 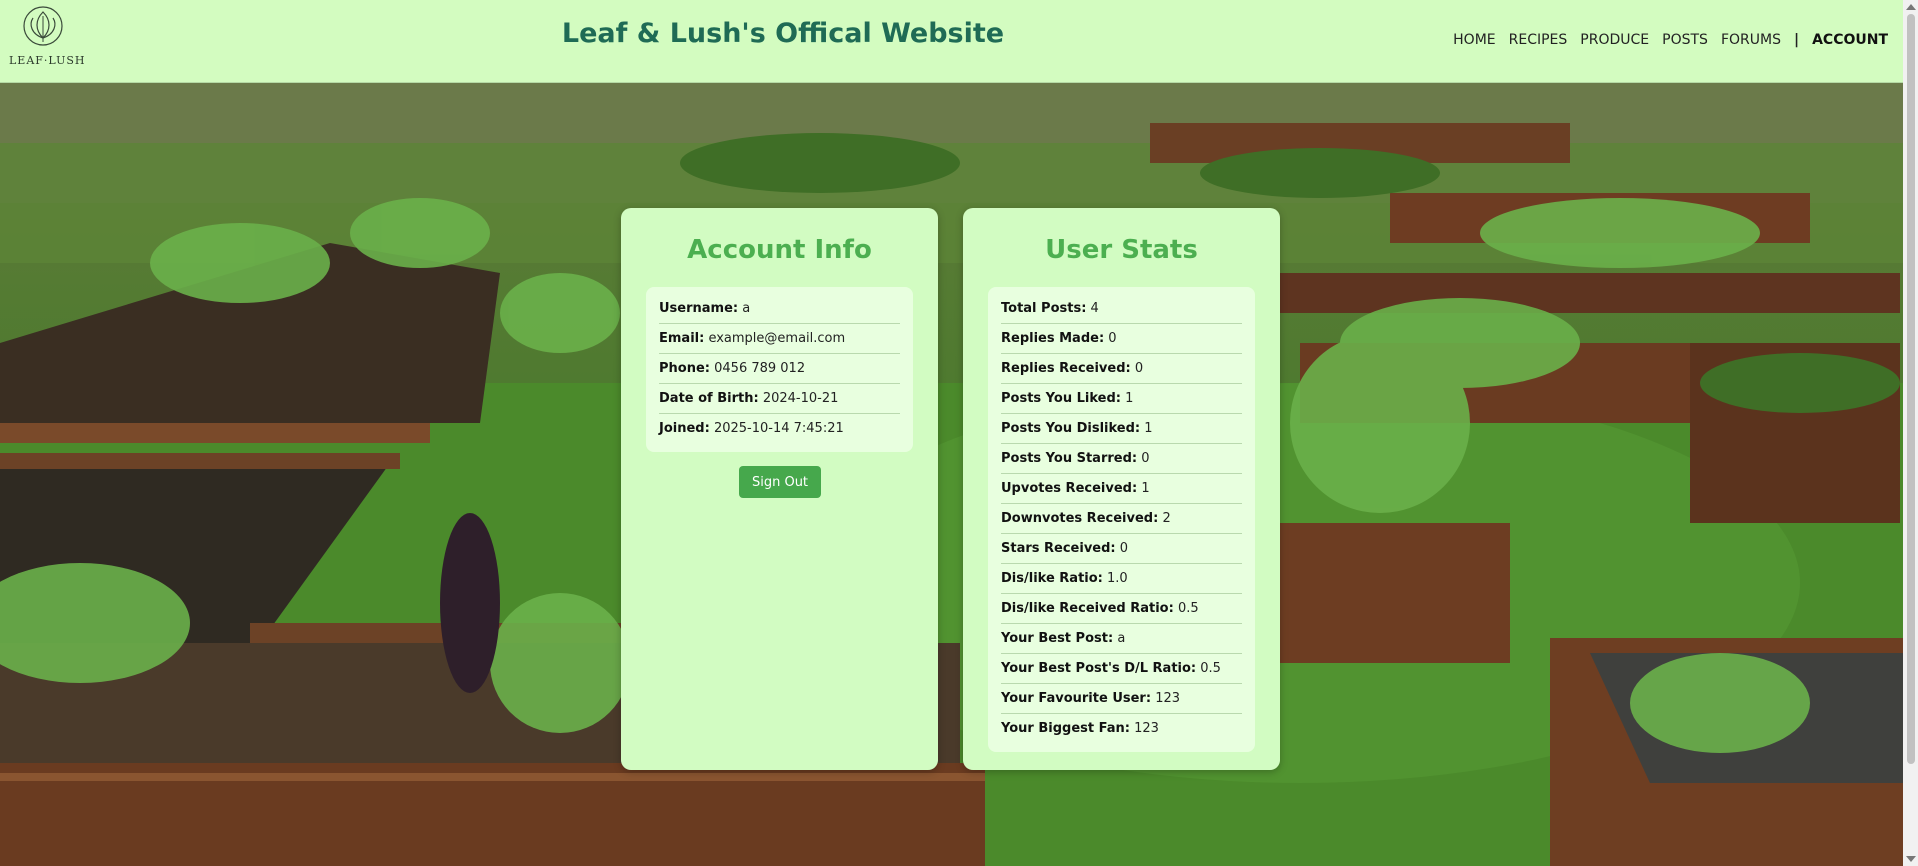 I want to click on site-logo: LEAF·LUSH, so click(x=47, y=37).